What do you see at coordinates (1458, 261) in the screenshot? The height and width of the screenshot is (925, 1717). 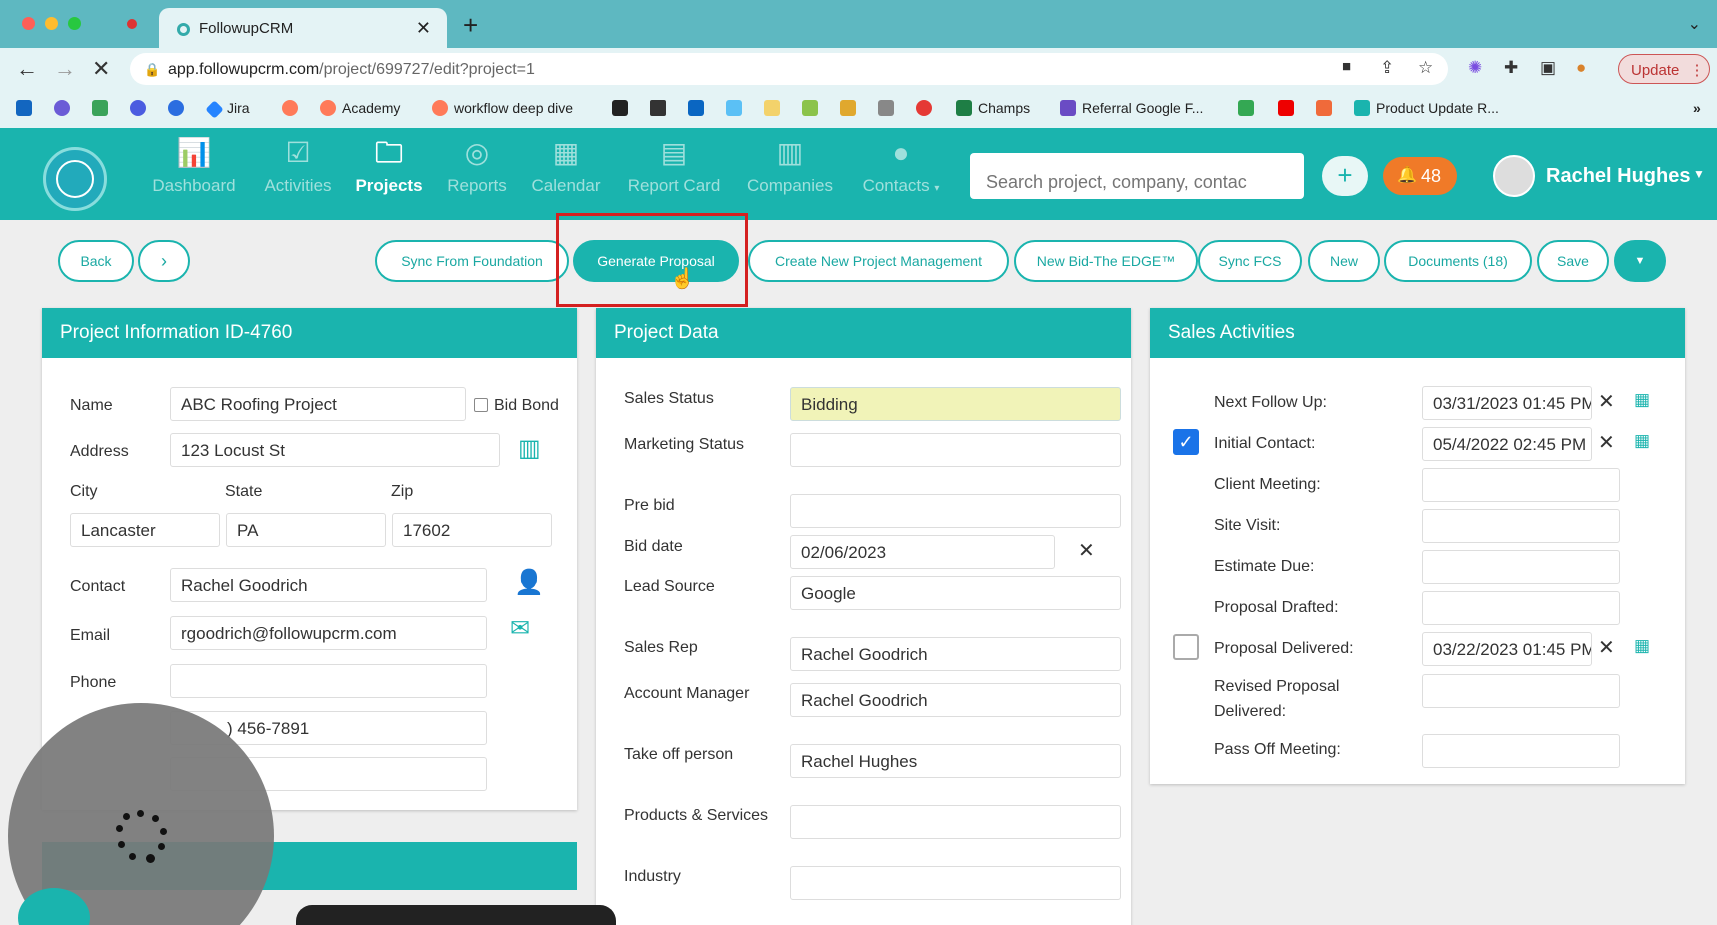 I see `documents-button: Documents (18)` at bounding box center [1458, 261].